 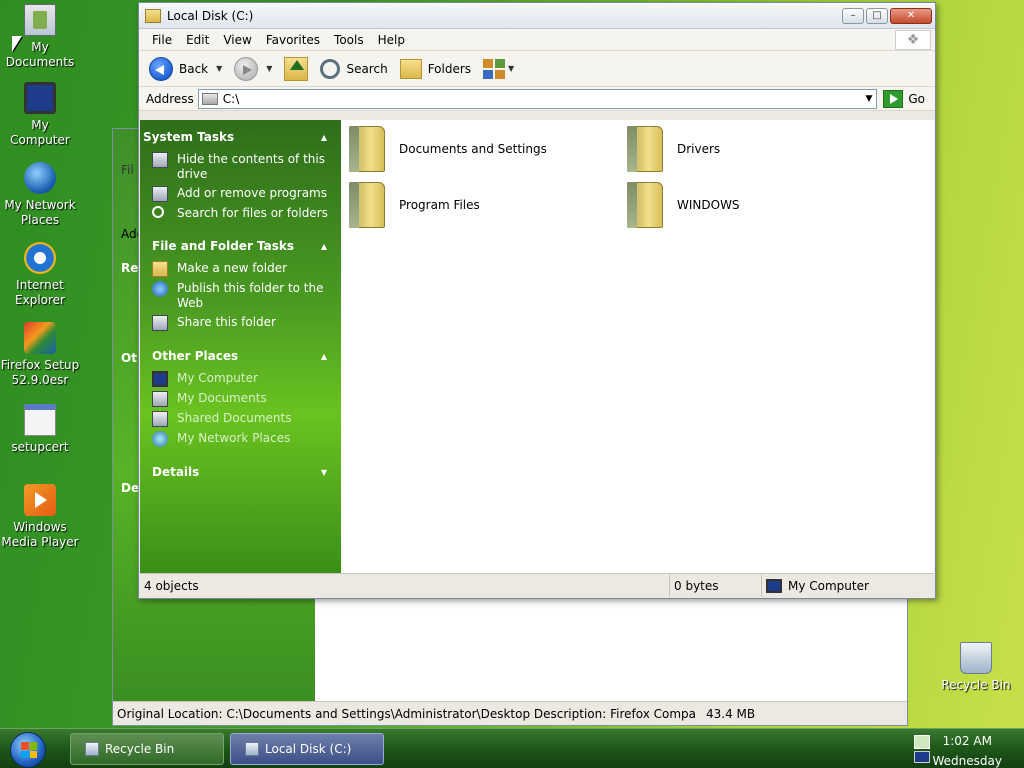 I want to click on tray-network-icon, so click(x=922, y=757).